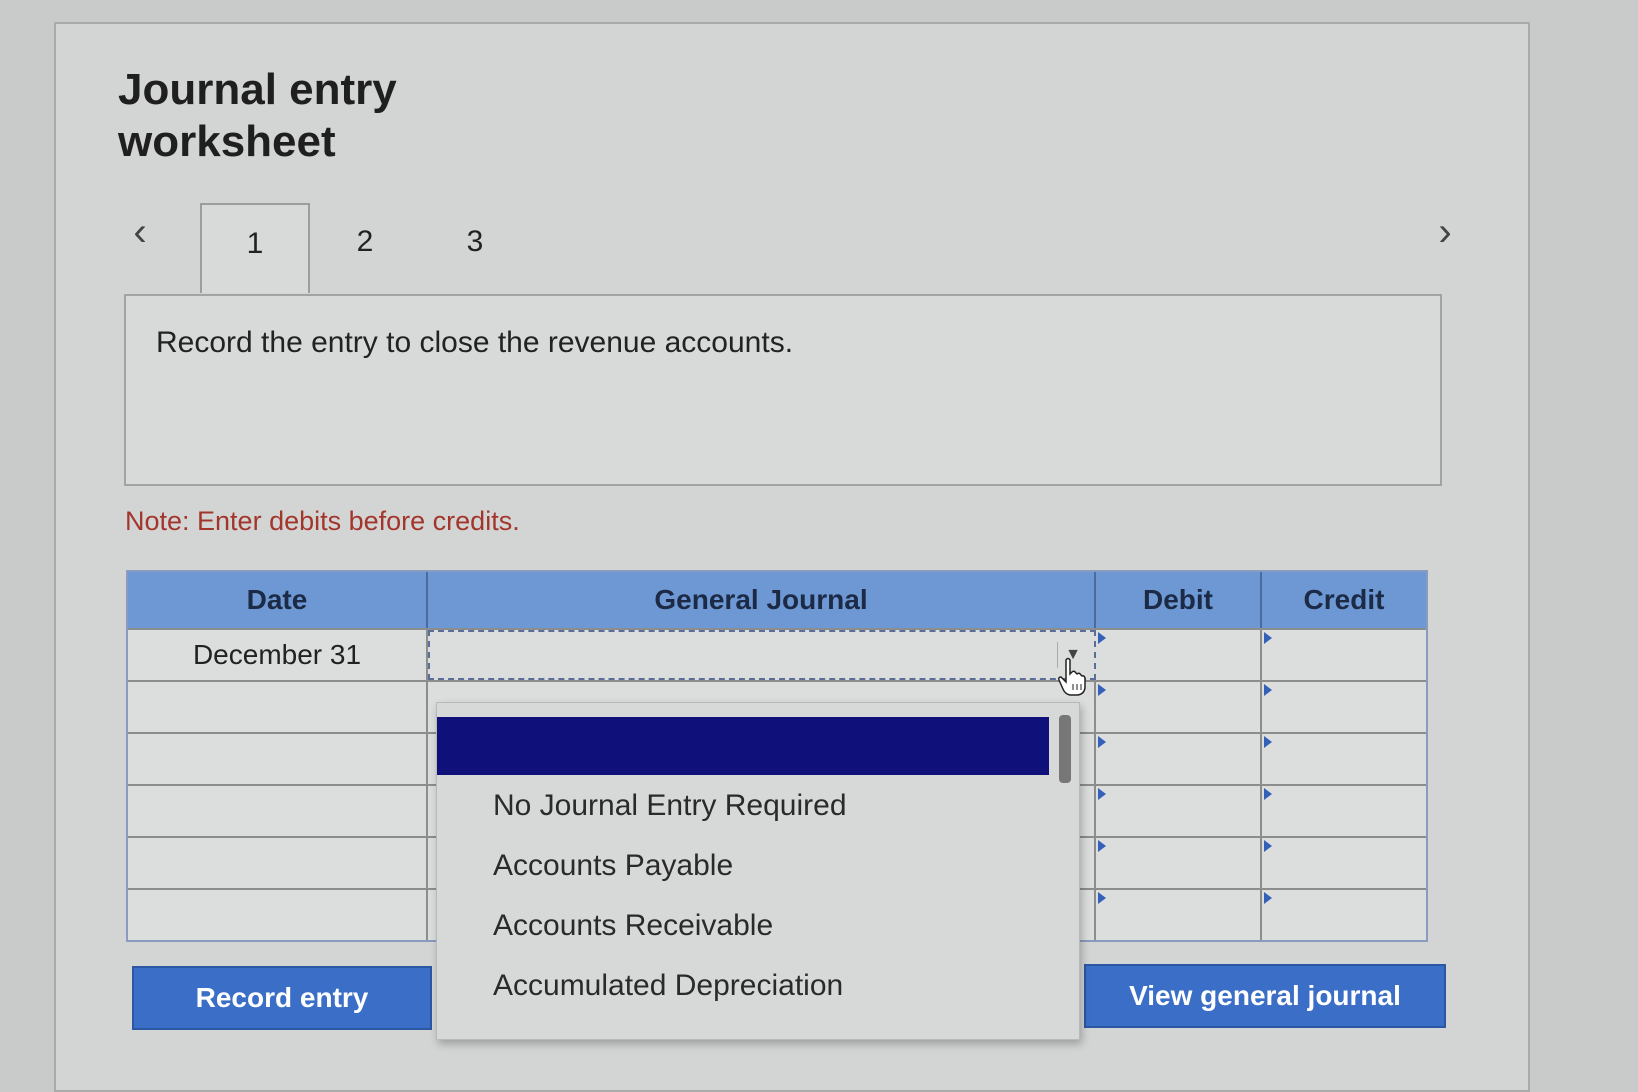  What do you see at coordinates (762, 600) in the screenshot?
I see `header-general-journal: General Journal` at bounding box center [762, 600].